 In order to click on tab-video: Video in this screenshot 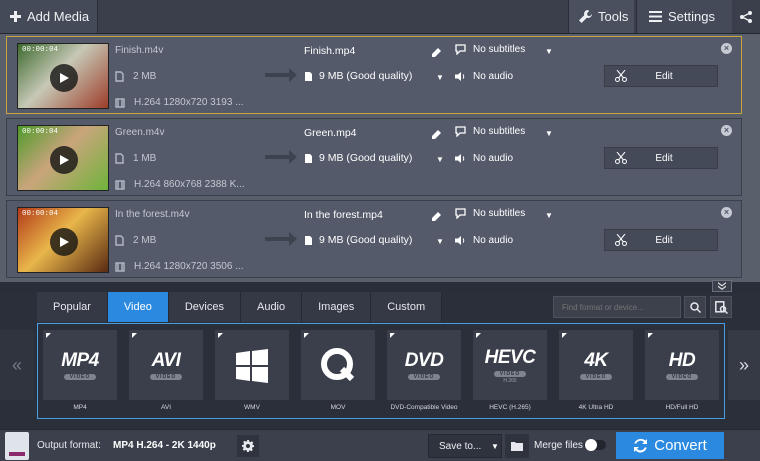, I will do `click(138, 307)`.